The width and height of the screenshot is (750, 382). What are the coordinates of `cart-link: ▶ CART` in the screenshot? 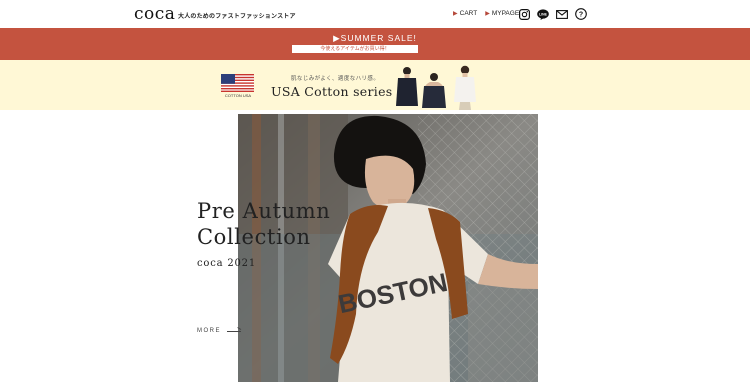 It's located at (465, 13).